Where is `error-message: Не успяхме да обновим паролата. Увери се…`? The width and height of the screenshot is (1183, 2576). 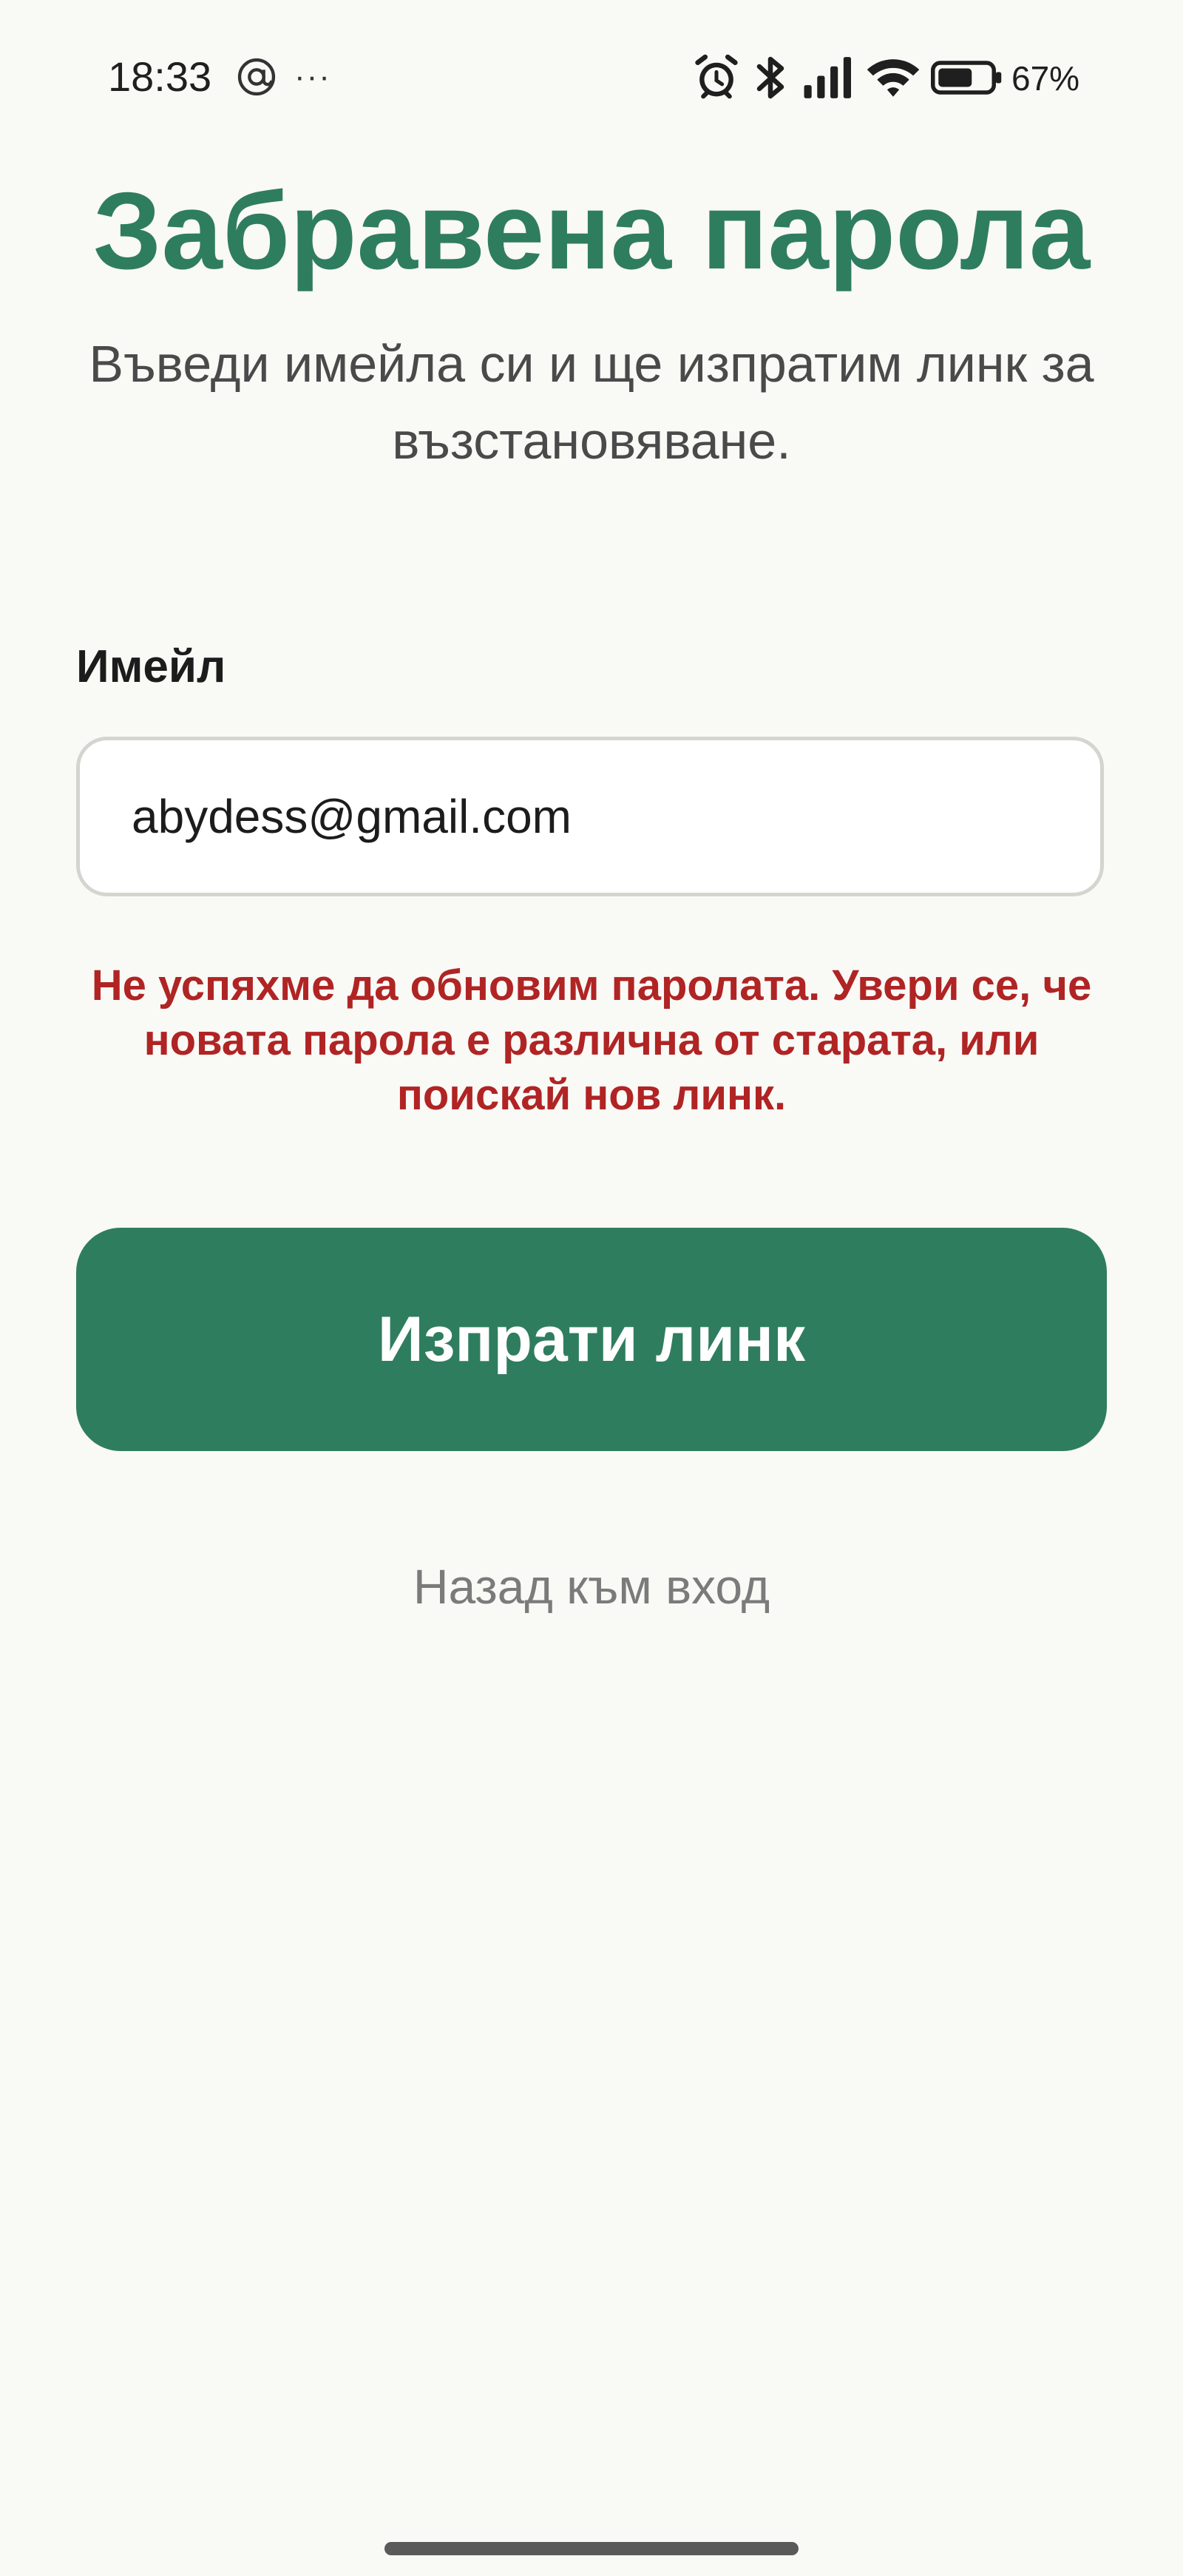
error-message: Не успяхме да обновим паролата. Увери се… is located at coordinates (591, 1040).